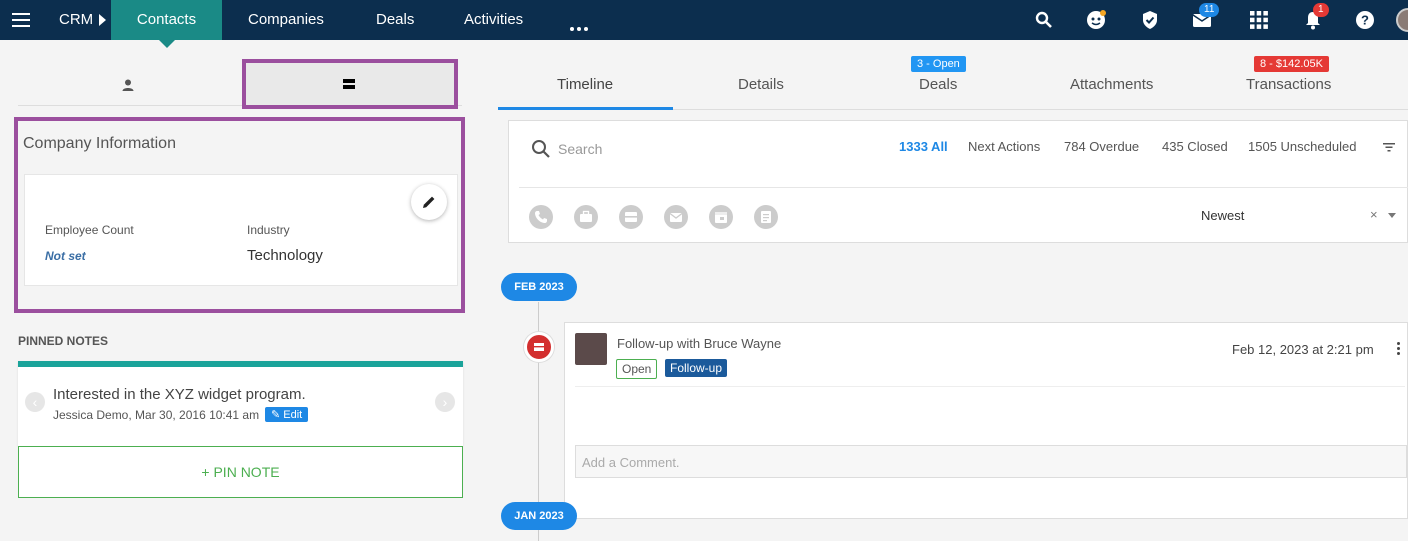  I want to click on user-avatar, so click(1402, 20).